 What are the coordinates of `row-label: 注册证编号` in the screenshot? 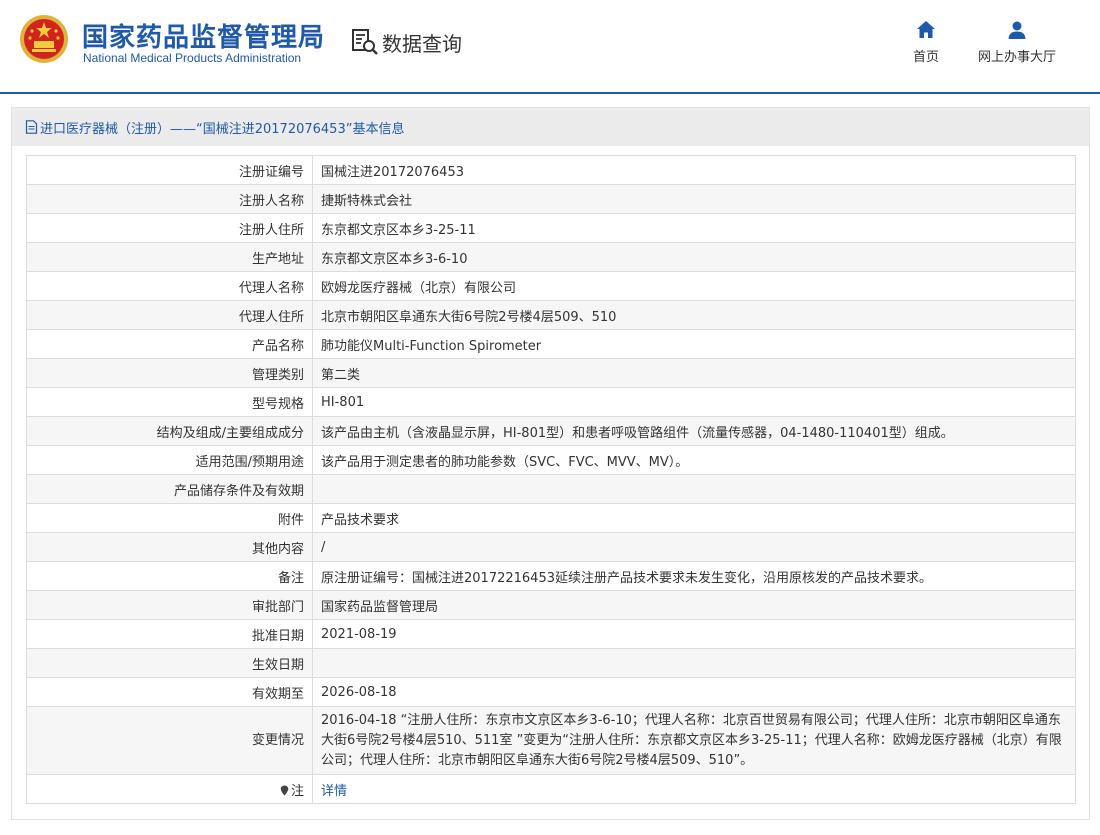 It's located at (169, 170).